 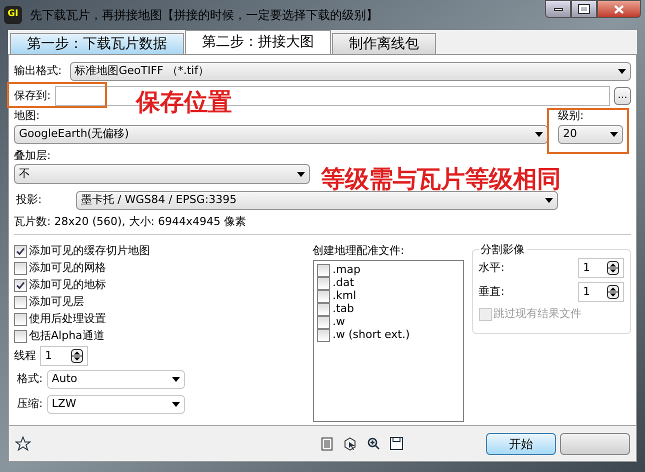 I want to click on close-dialog-button, so click(x=595, y=443).